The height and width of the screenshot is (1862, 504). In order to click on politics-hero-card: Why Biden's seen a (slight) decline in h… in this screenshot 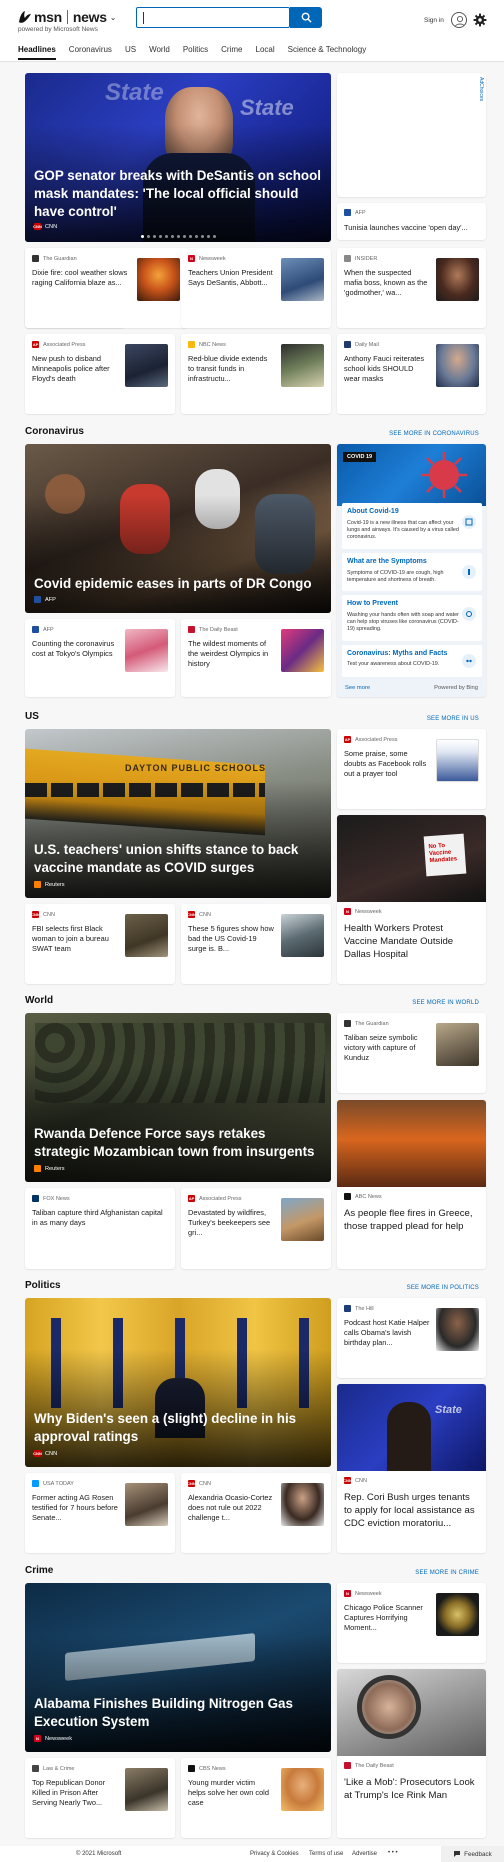, I will do `click(178, 1382)`.